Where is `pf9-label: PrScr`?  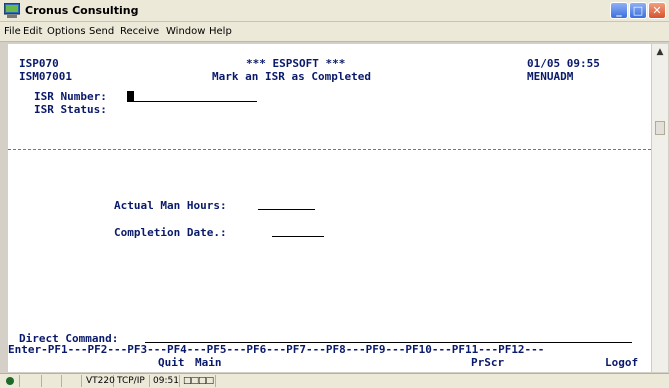
pf9-label: PrScr is located at coordinates (487, 362).